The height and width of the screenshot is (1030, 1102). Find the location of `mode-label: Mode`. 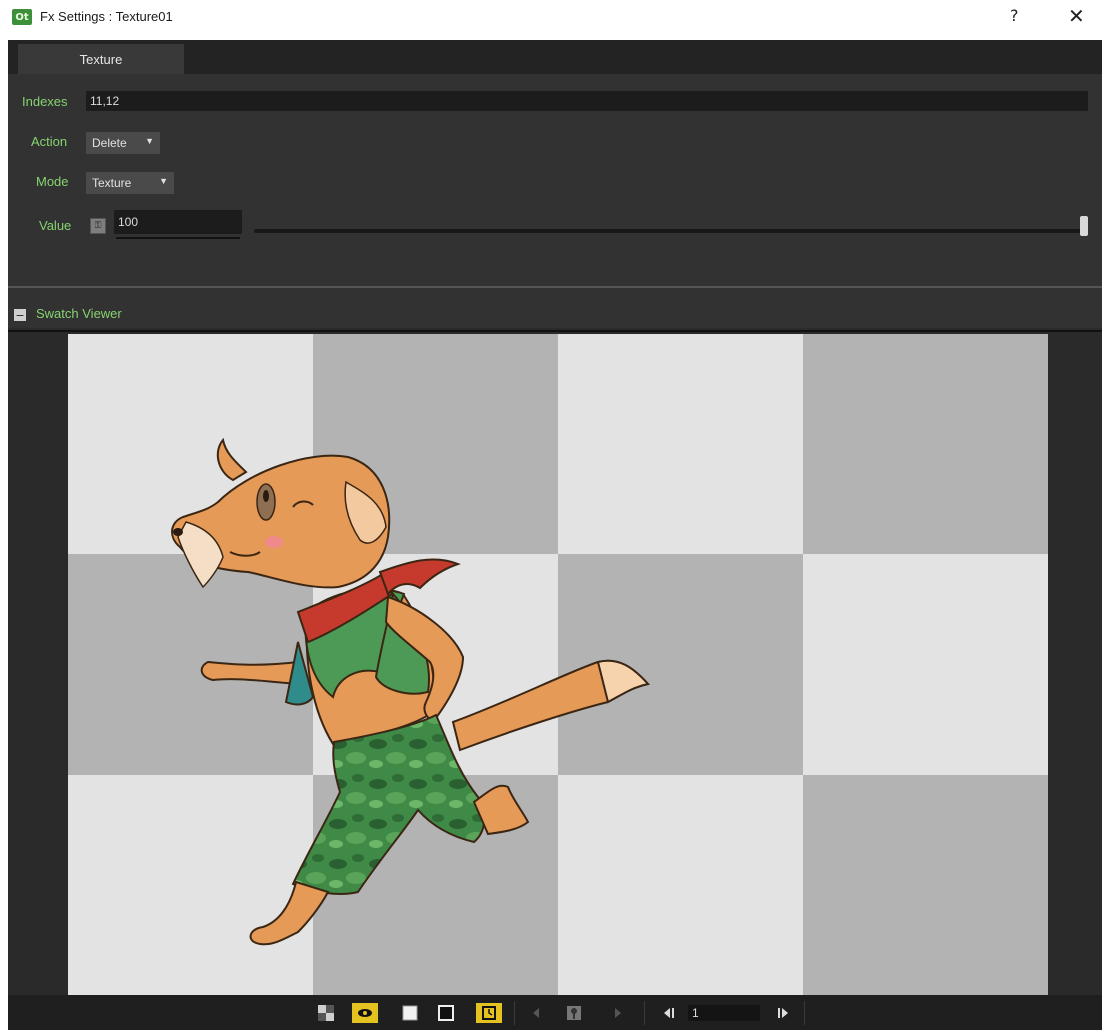

mode-label: Mode is located at coordinates (52, 181).